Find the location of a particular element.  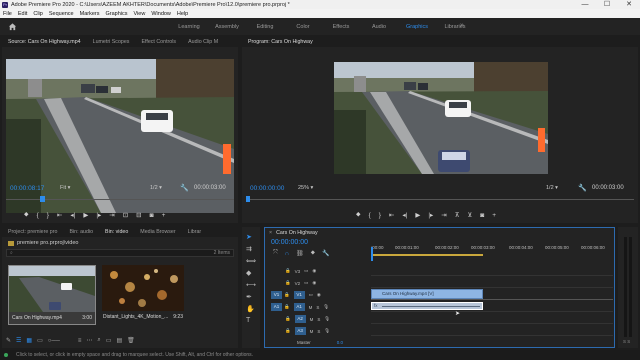

work-area-bar is located at coordinates (427, 255).